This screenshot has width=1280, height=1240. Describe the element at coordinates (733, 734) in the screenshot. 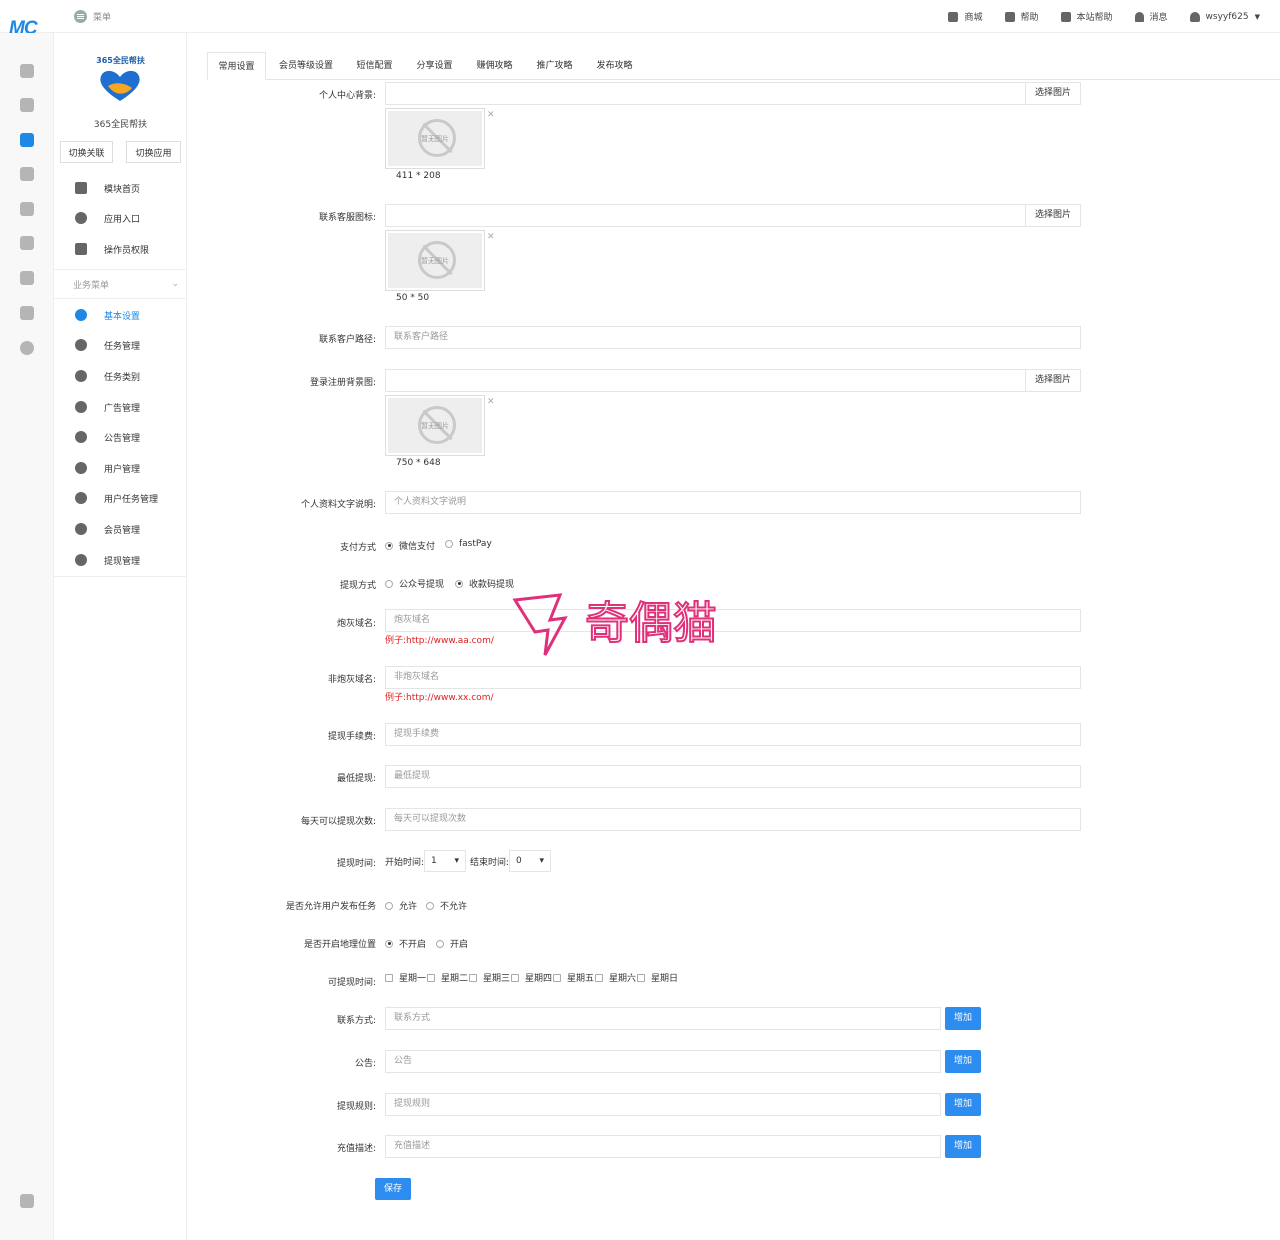

I see `fee-input: 提现手续费` at that location.